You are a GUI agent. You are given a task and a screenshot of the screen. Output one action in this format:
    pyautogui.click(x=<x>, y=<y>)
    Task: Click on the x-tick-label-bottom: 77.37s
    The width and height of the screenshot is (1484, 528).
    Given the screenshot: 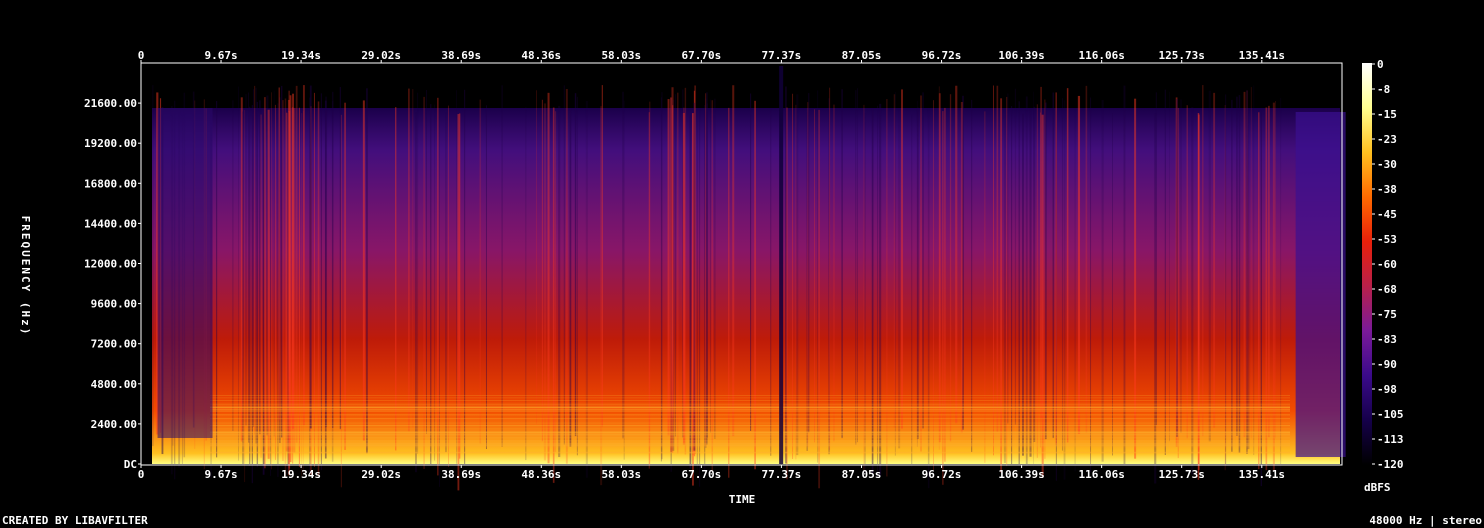 What is the action you would take?
    pyautogui.click(x=782, y=474)
    